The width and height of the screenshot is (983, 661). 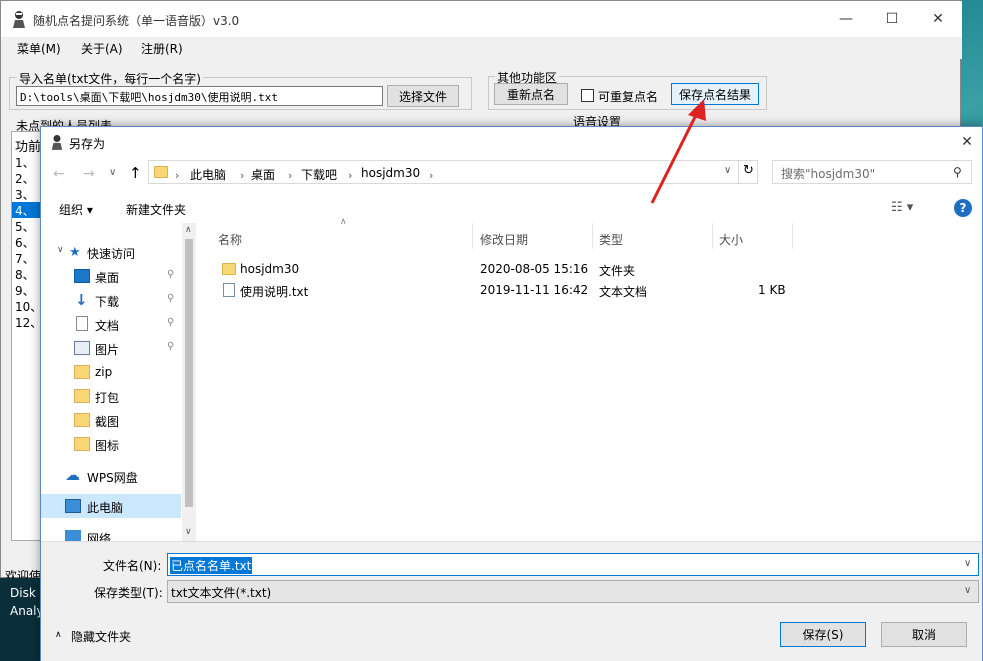 What do you see at coordinates (76, 209) in the screenshot?
I see `organize-button: 组织 ▾` at bounding box center [76, 209].